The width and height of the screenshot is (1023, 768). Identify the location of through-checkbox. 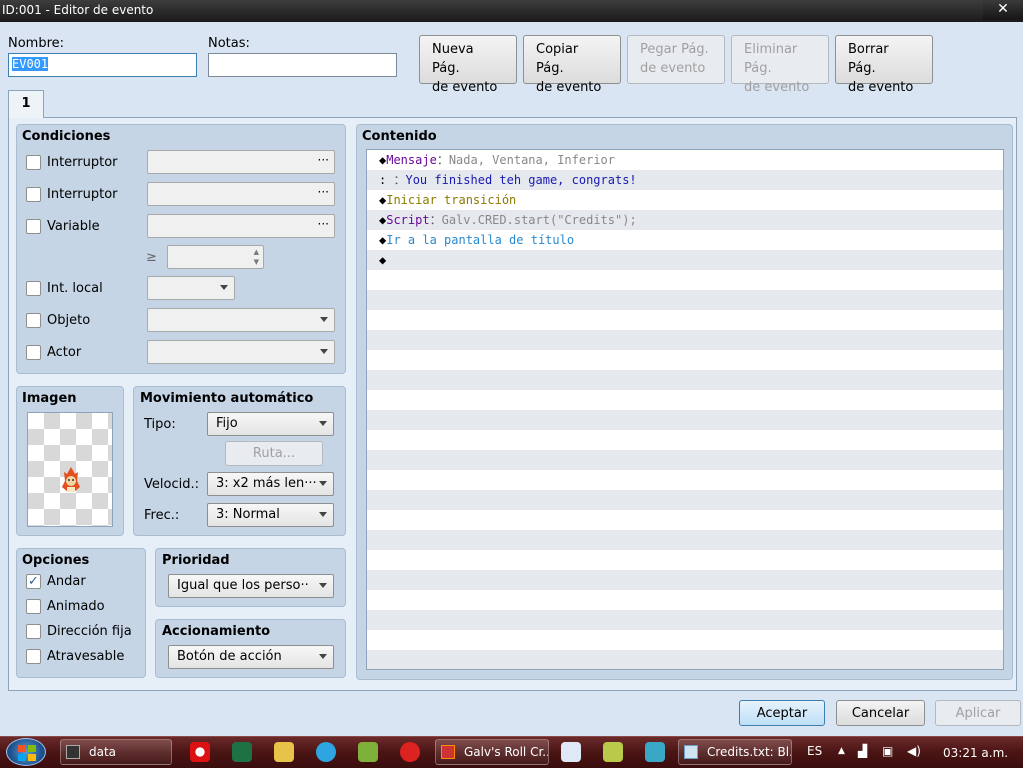
(33, 656).